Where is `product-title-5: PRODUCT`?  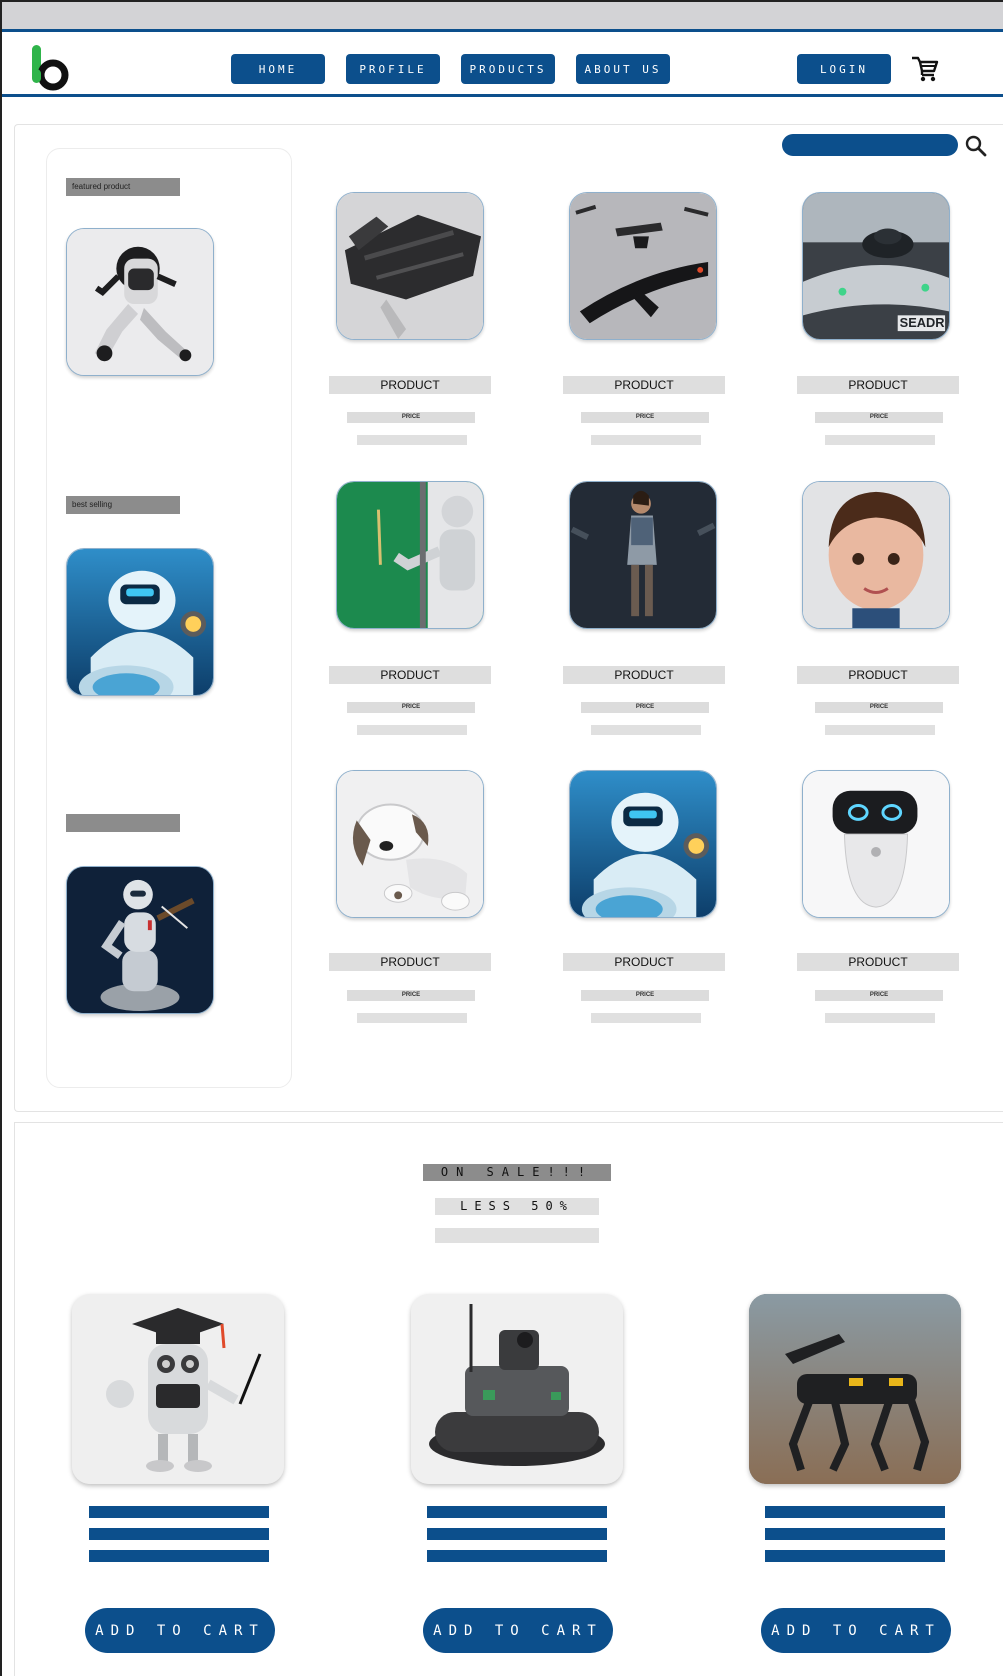
product-title-5: PRODUCT is located at coordinates (644, 675).